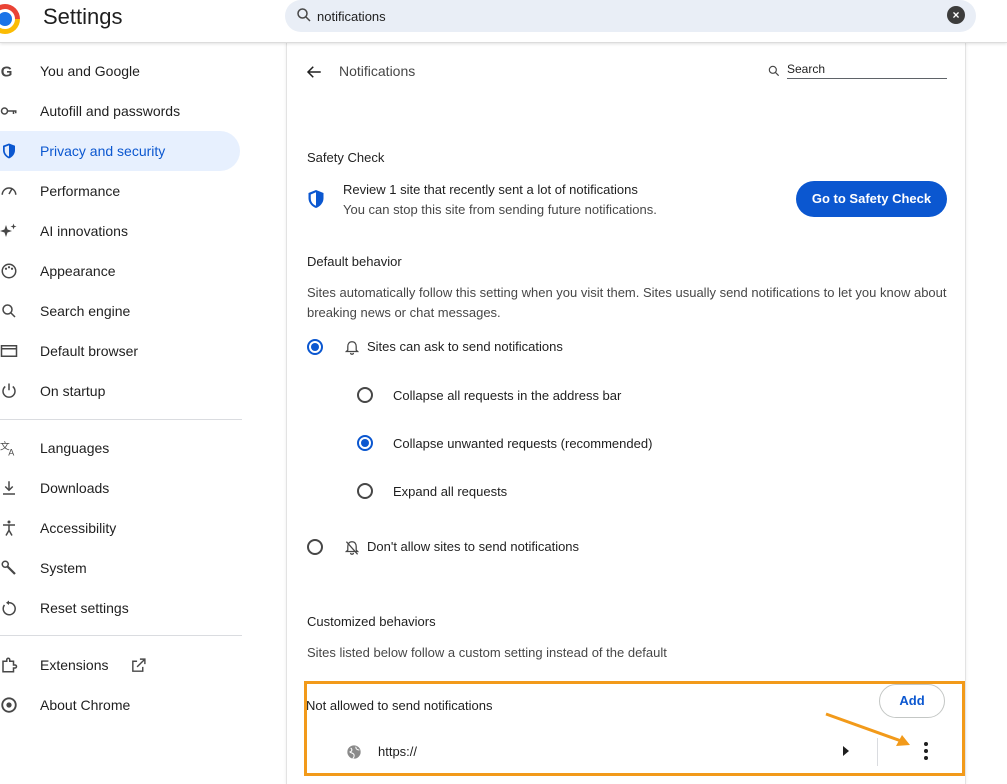 The height and width of the screenshot is (784, 1007). Describe the element at coordinates (110, 111) in the screenshot. I see `sidebar-item-label: Autofill and passwords` at that location.